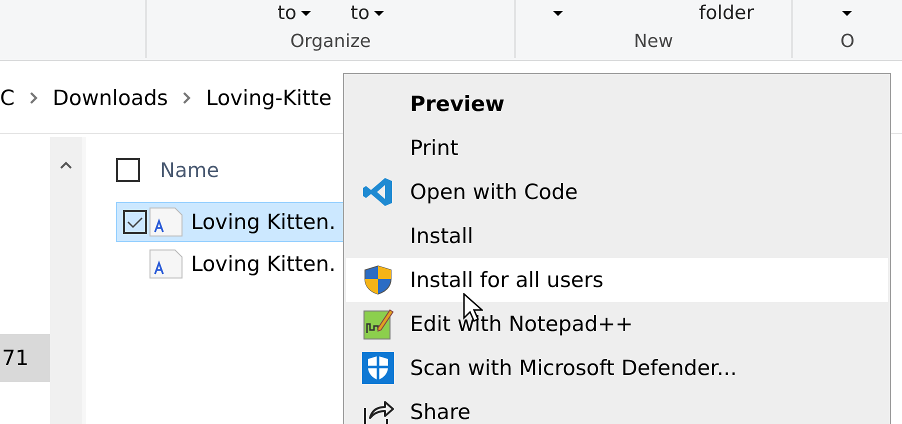  What do you see at coordinates (378, 280) in the screenshot?
I see `shield-icon` at bounding box center [378, 280].